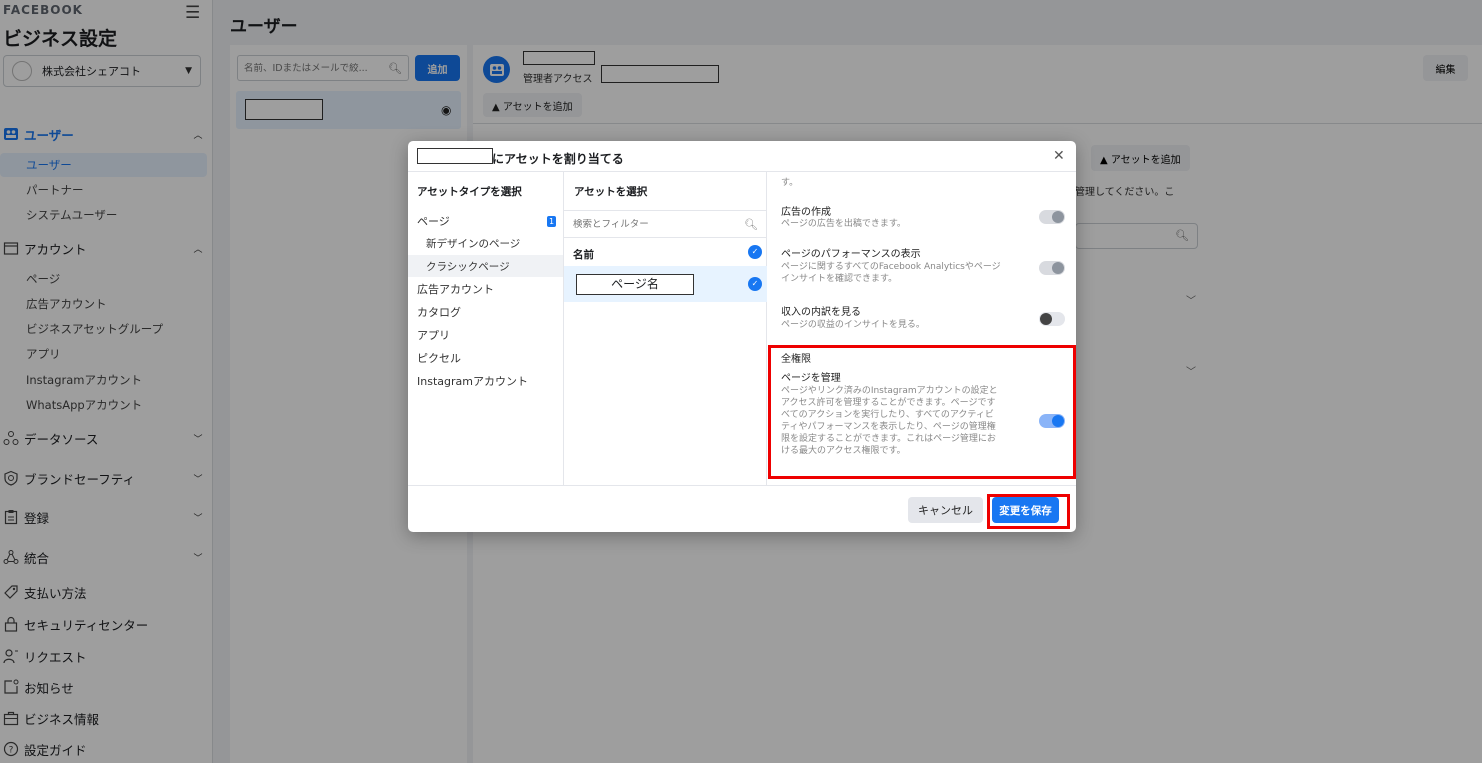 The height and width of the screenshot is (763, 1482). Describe the element at coordinates (853, 325) in the screenshot. I see `revenue-desc: ページの収益のインサイトを見る。` at that location.